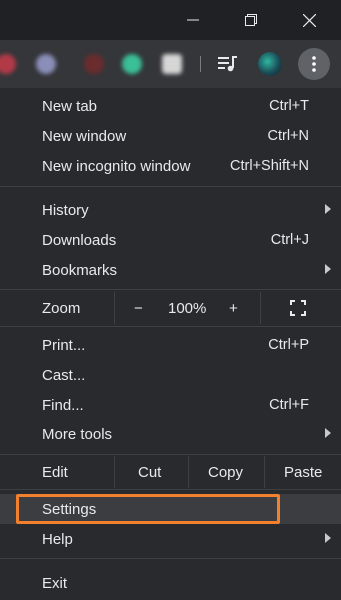 This screenshot has width=341, height=600. I want to click on menu-item-label: New window, so click(84, 136).